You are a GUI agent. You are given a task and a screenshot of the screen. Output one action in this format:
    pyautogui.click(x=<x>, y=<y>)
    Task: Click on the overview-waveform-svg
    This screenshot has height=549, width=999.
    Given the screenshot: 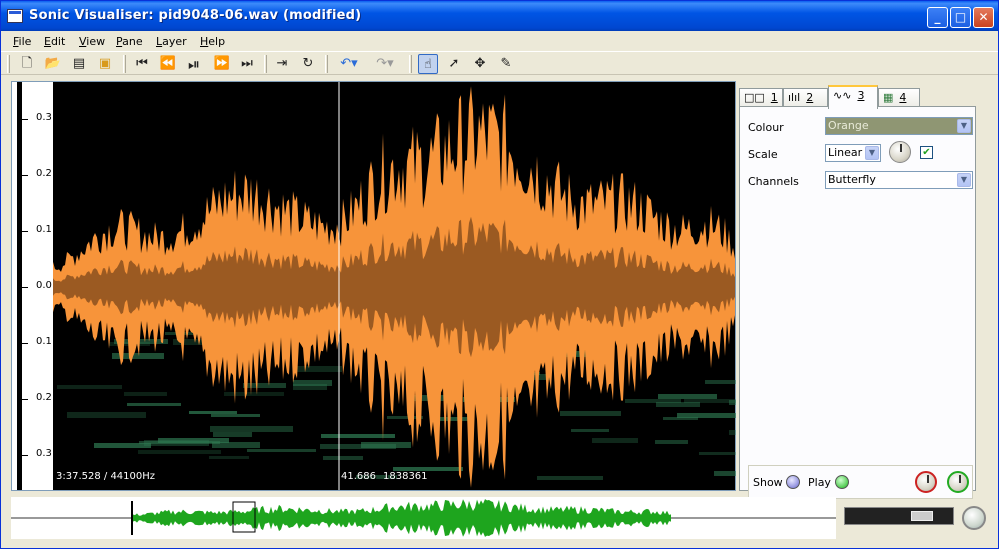 What is the action you would take?
    pyautogui.click(x=423, y=518)
    